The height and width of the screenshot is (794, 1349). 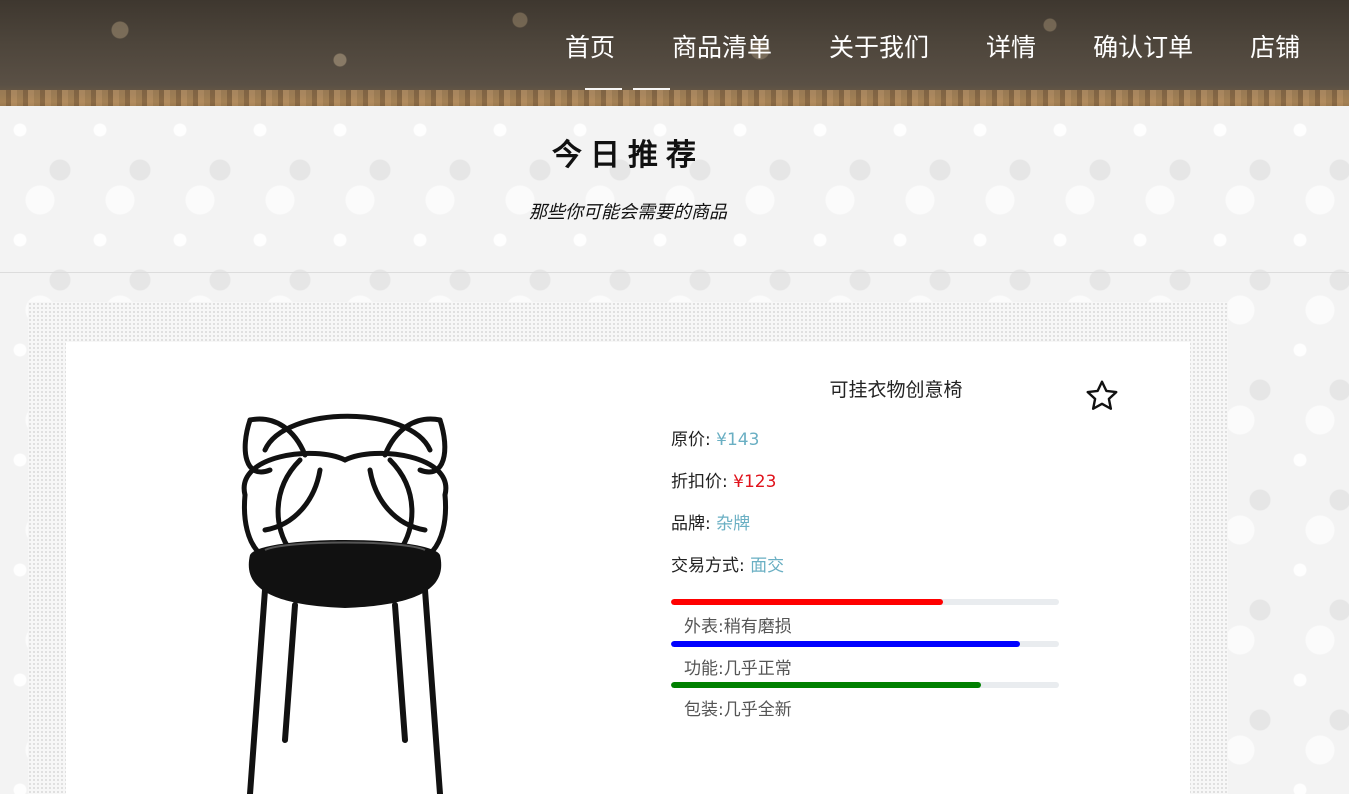 I want to click on original-price-row: 原价: ¥143, so click(x=715, y=437).